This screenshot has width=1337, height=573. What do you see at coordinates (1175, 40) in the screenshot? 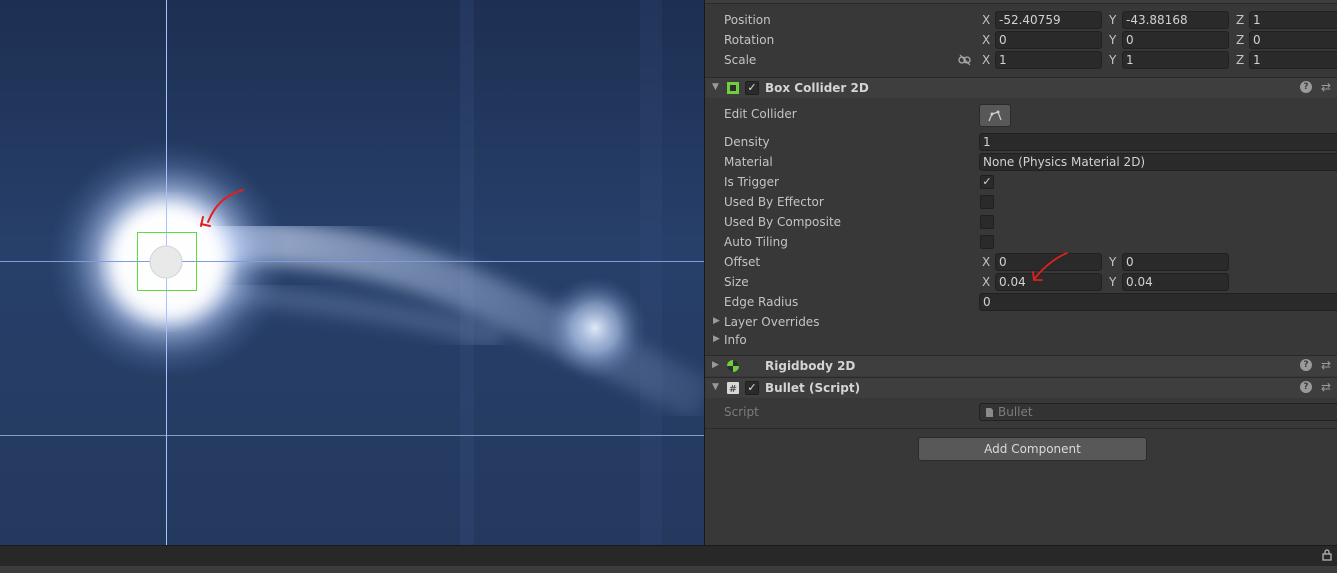
I see `rotation-y-field: 0` at bounding box center [1175, 40].